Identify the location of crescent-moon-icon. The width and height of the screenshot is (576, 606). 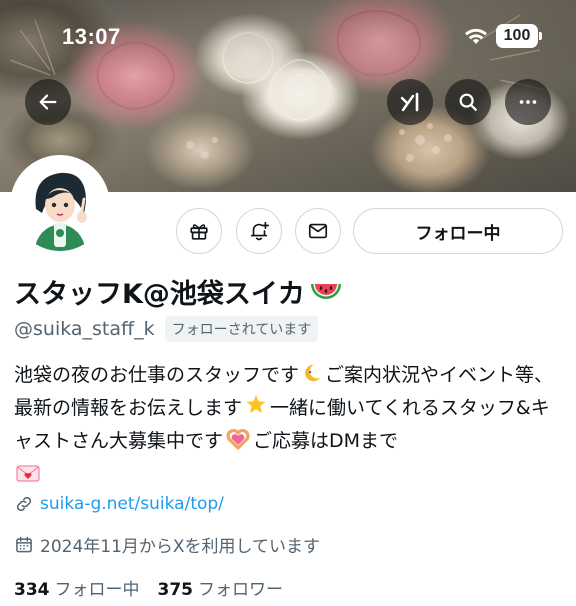
(312, 377).